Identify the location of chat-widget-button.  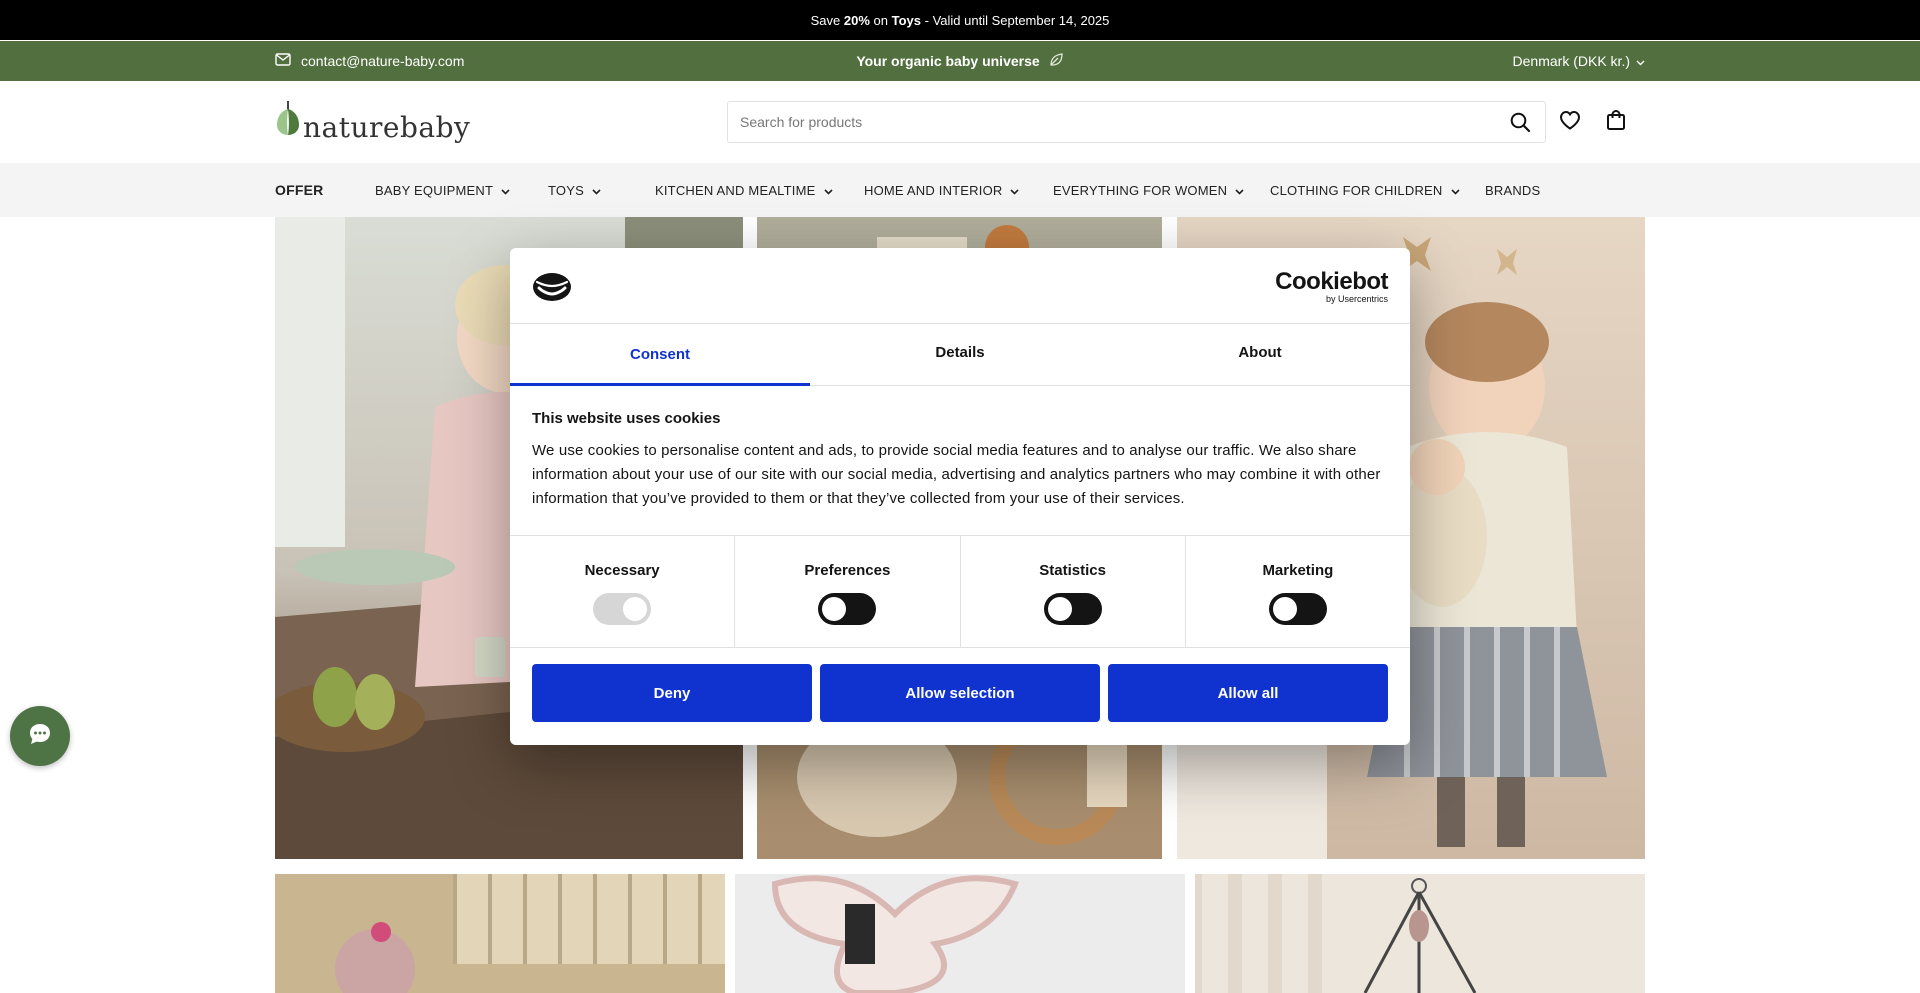
(40, 736).